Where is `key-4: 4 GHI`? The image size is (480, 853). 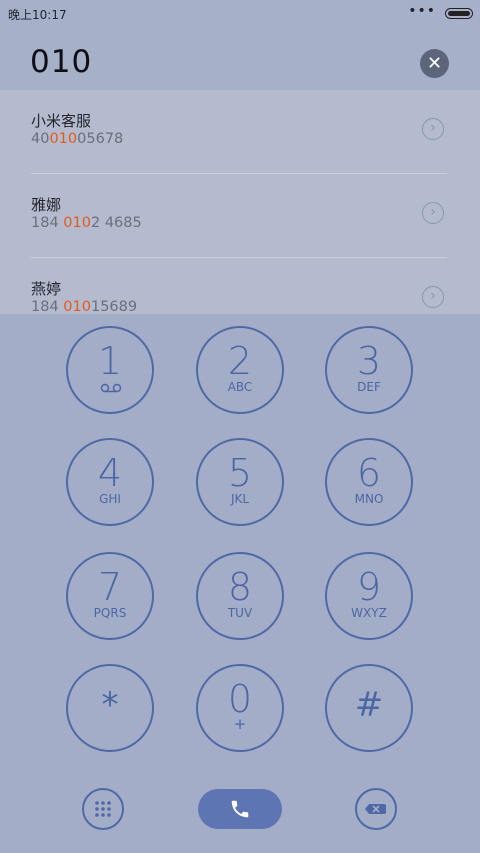
key-4: 4 GHI is located at coordinates (110, 482).